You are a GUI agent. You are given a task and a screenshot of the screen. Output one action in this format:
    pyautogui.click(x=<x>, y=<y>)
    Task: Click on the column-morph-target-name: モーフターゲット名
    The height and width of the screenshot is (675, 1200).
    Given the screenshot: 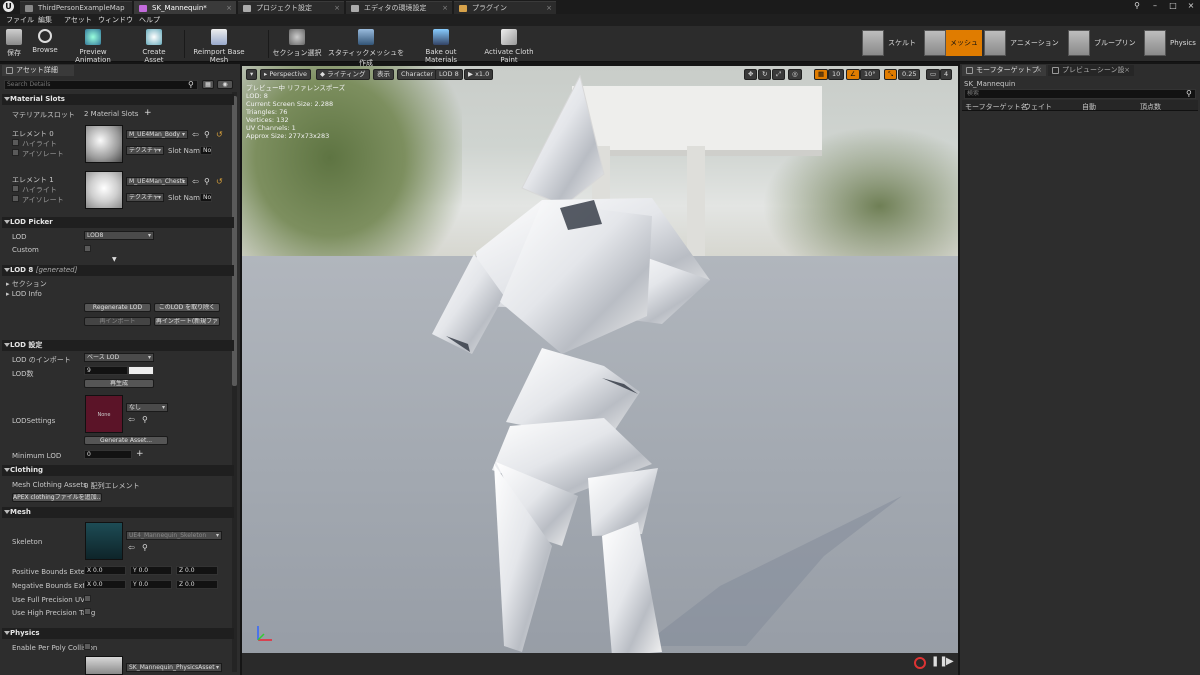 What is the action you would take?
    pyautogui.click(x=996, y=107)
    